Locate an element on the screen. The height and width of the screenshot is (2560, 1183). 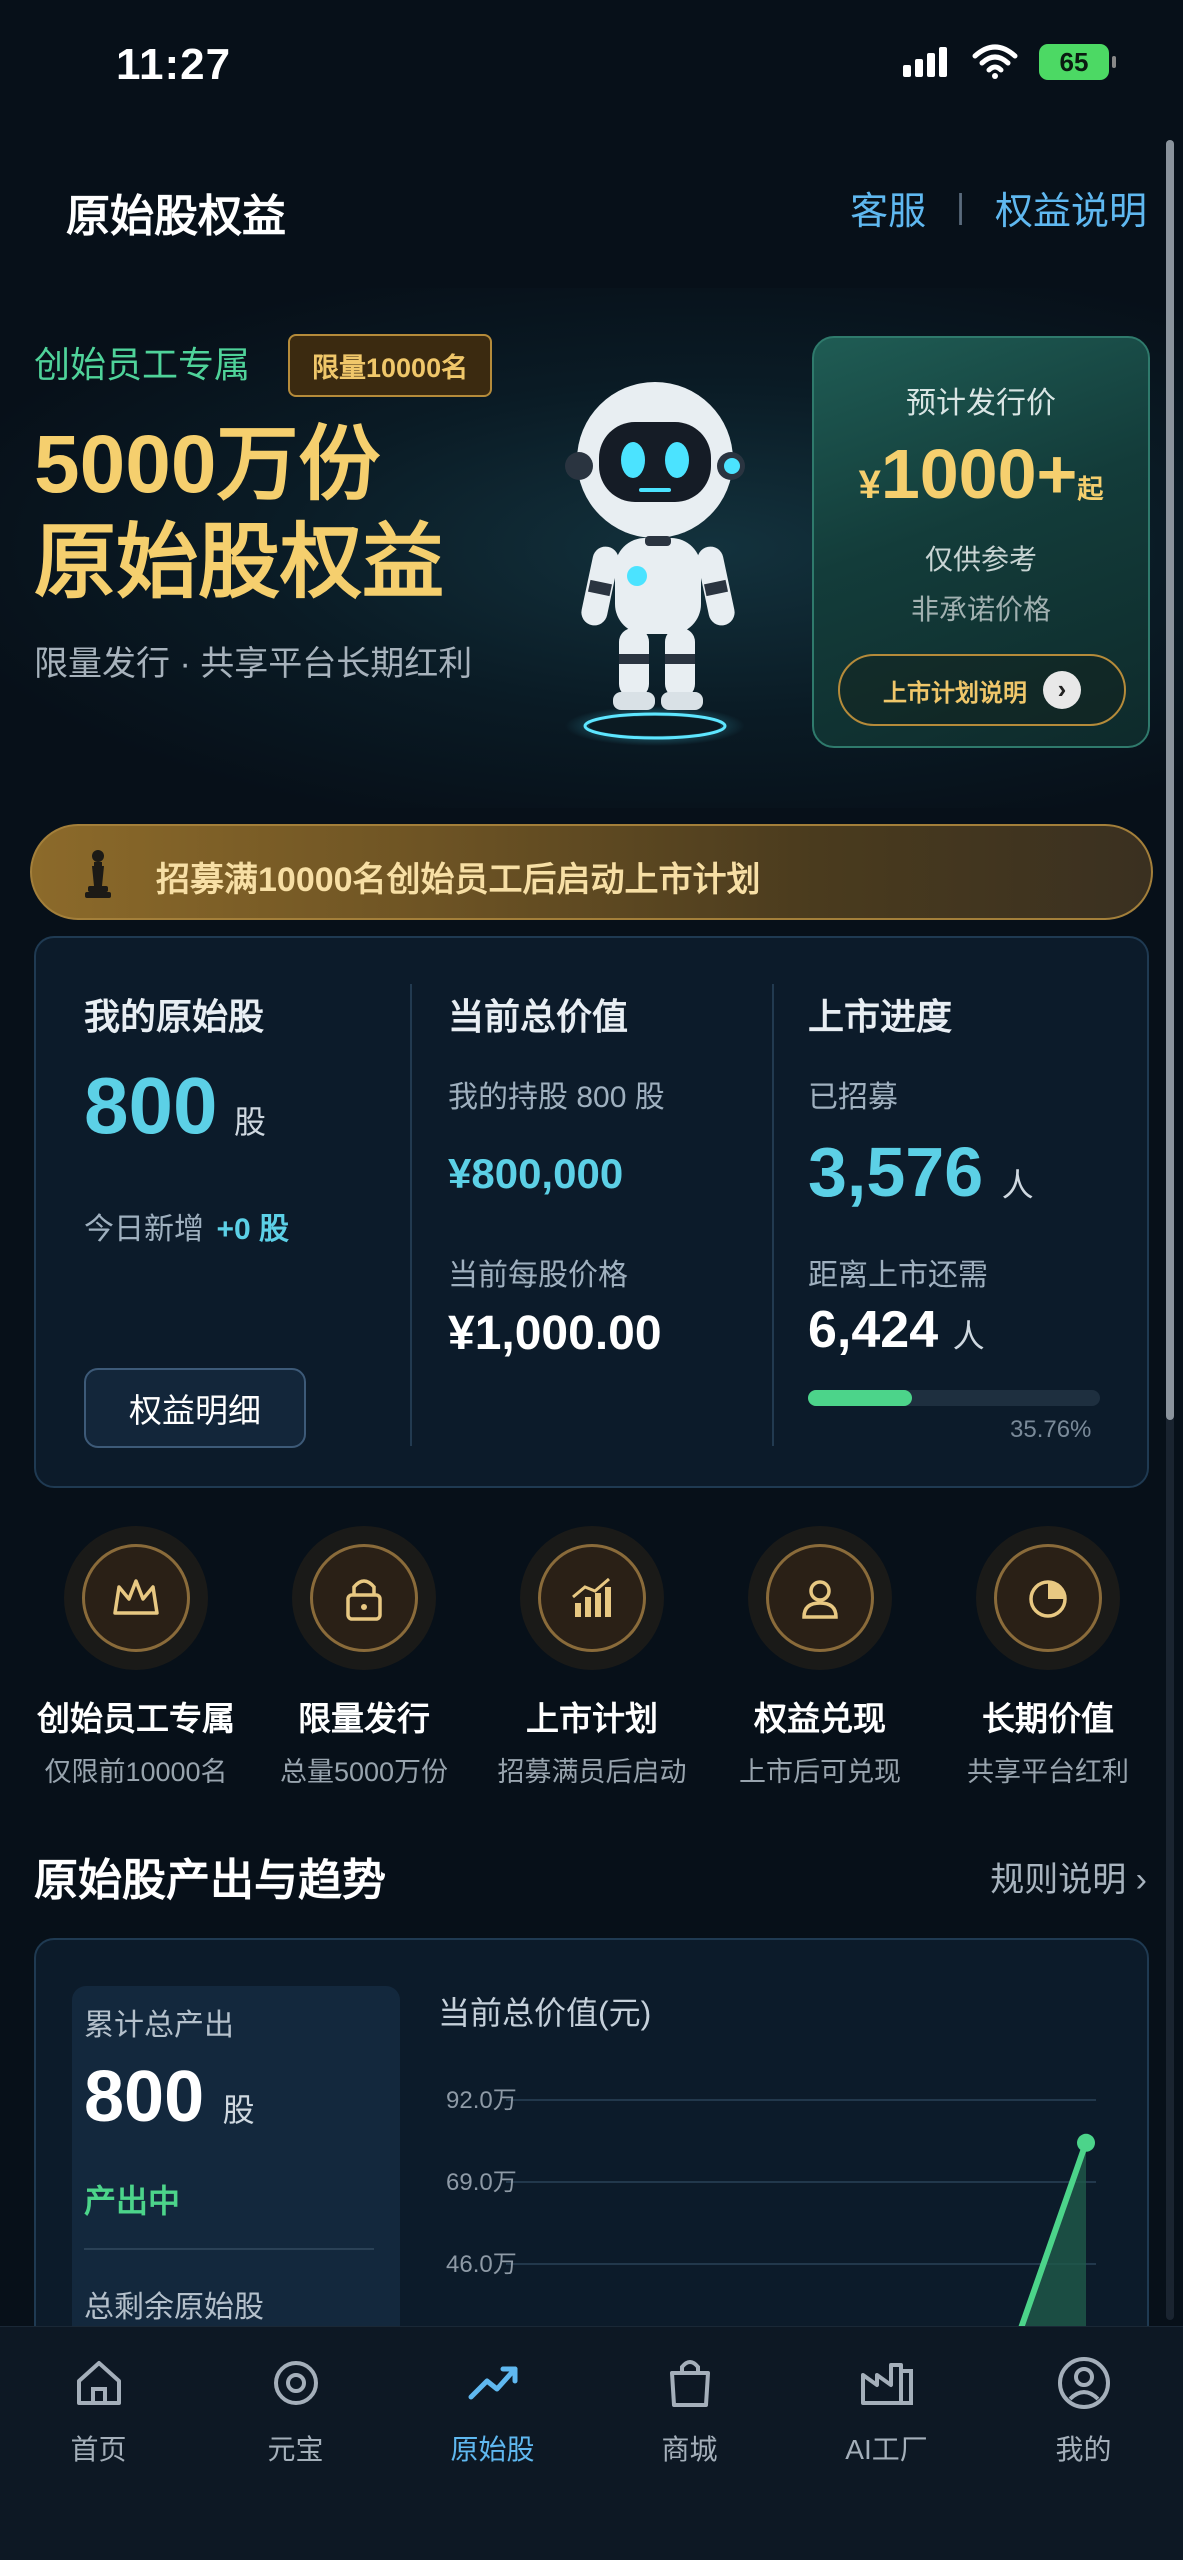
feature-limited-issue: 限量发行 总量5000万份 is located at coordinates (364, 1657).